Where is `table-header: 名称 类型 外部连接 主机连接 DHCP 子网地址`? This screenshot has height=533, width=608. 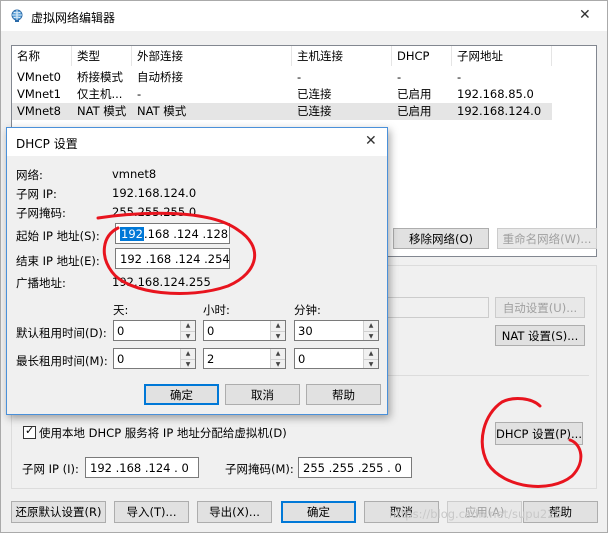
table-header: 名称 类型 外部连接 主机连接 DHCP 子网地址 is located at coordinates (304, 56).